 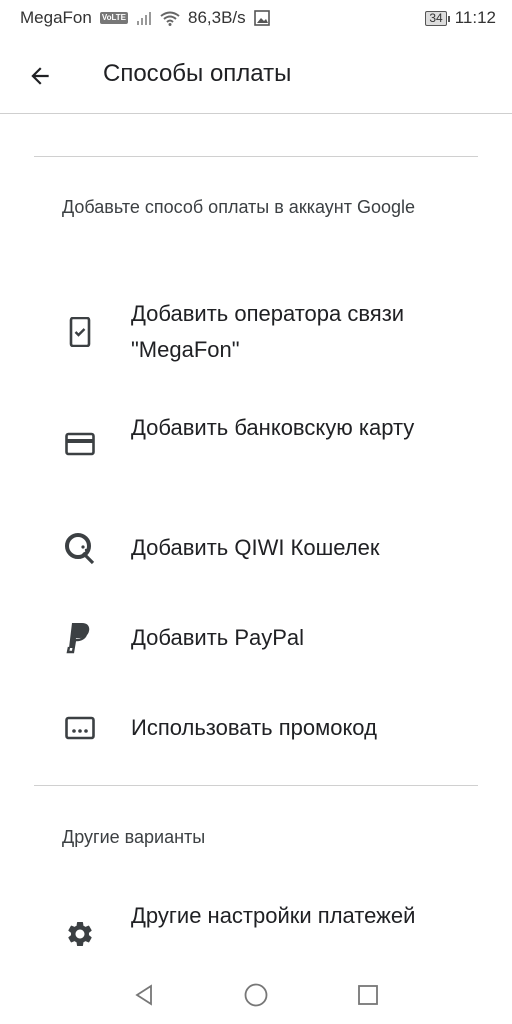 What do you see at coordinates (273, 427) in the screenshot?
I see `add-bank-card-label: Добавить банковскую карту` at bounding box center [273, 427].